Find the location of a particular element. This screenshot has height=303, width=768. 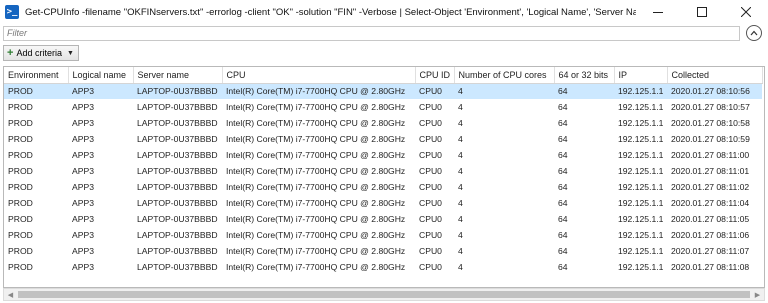

scroll-thumb is located at coordinates (384, 294).